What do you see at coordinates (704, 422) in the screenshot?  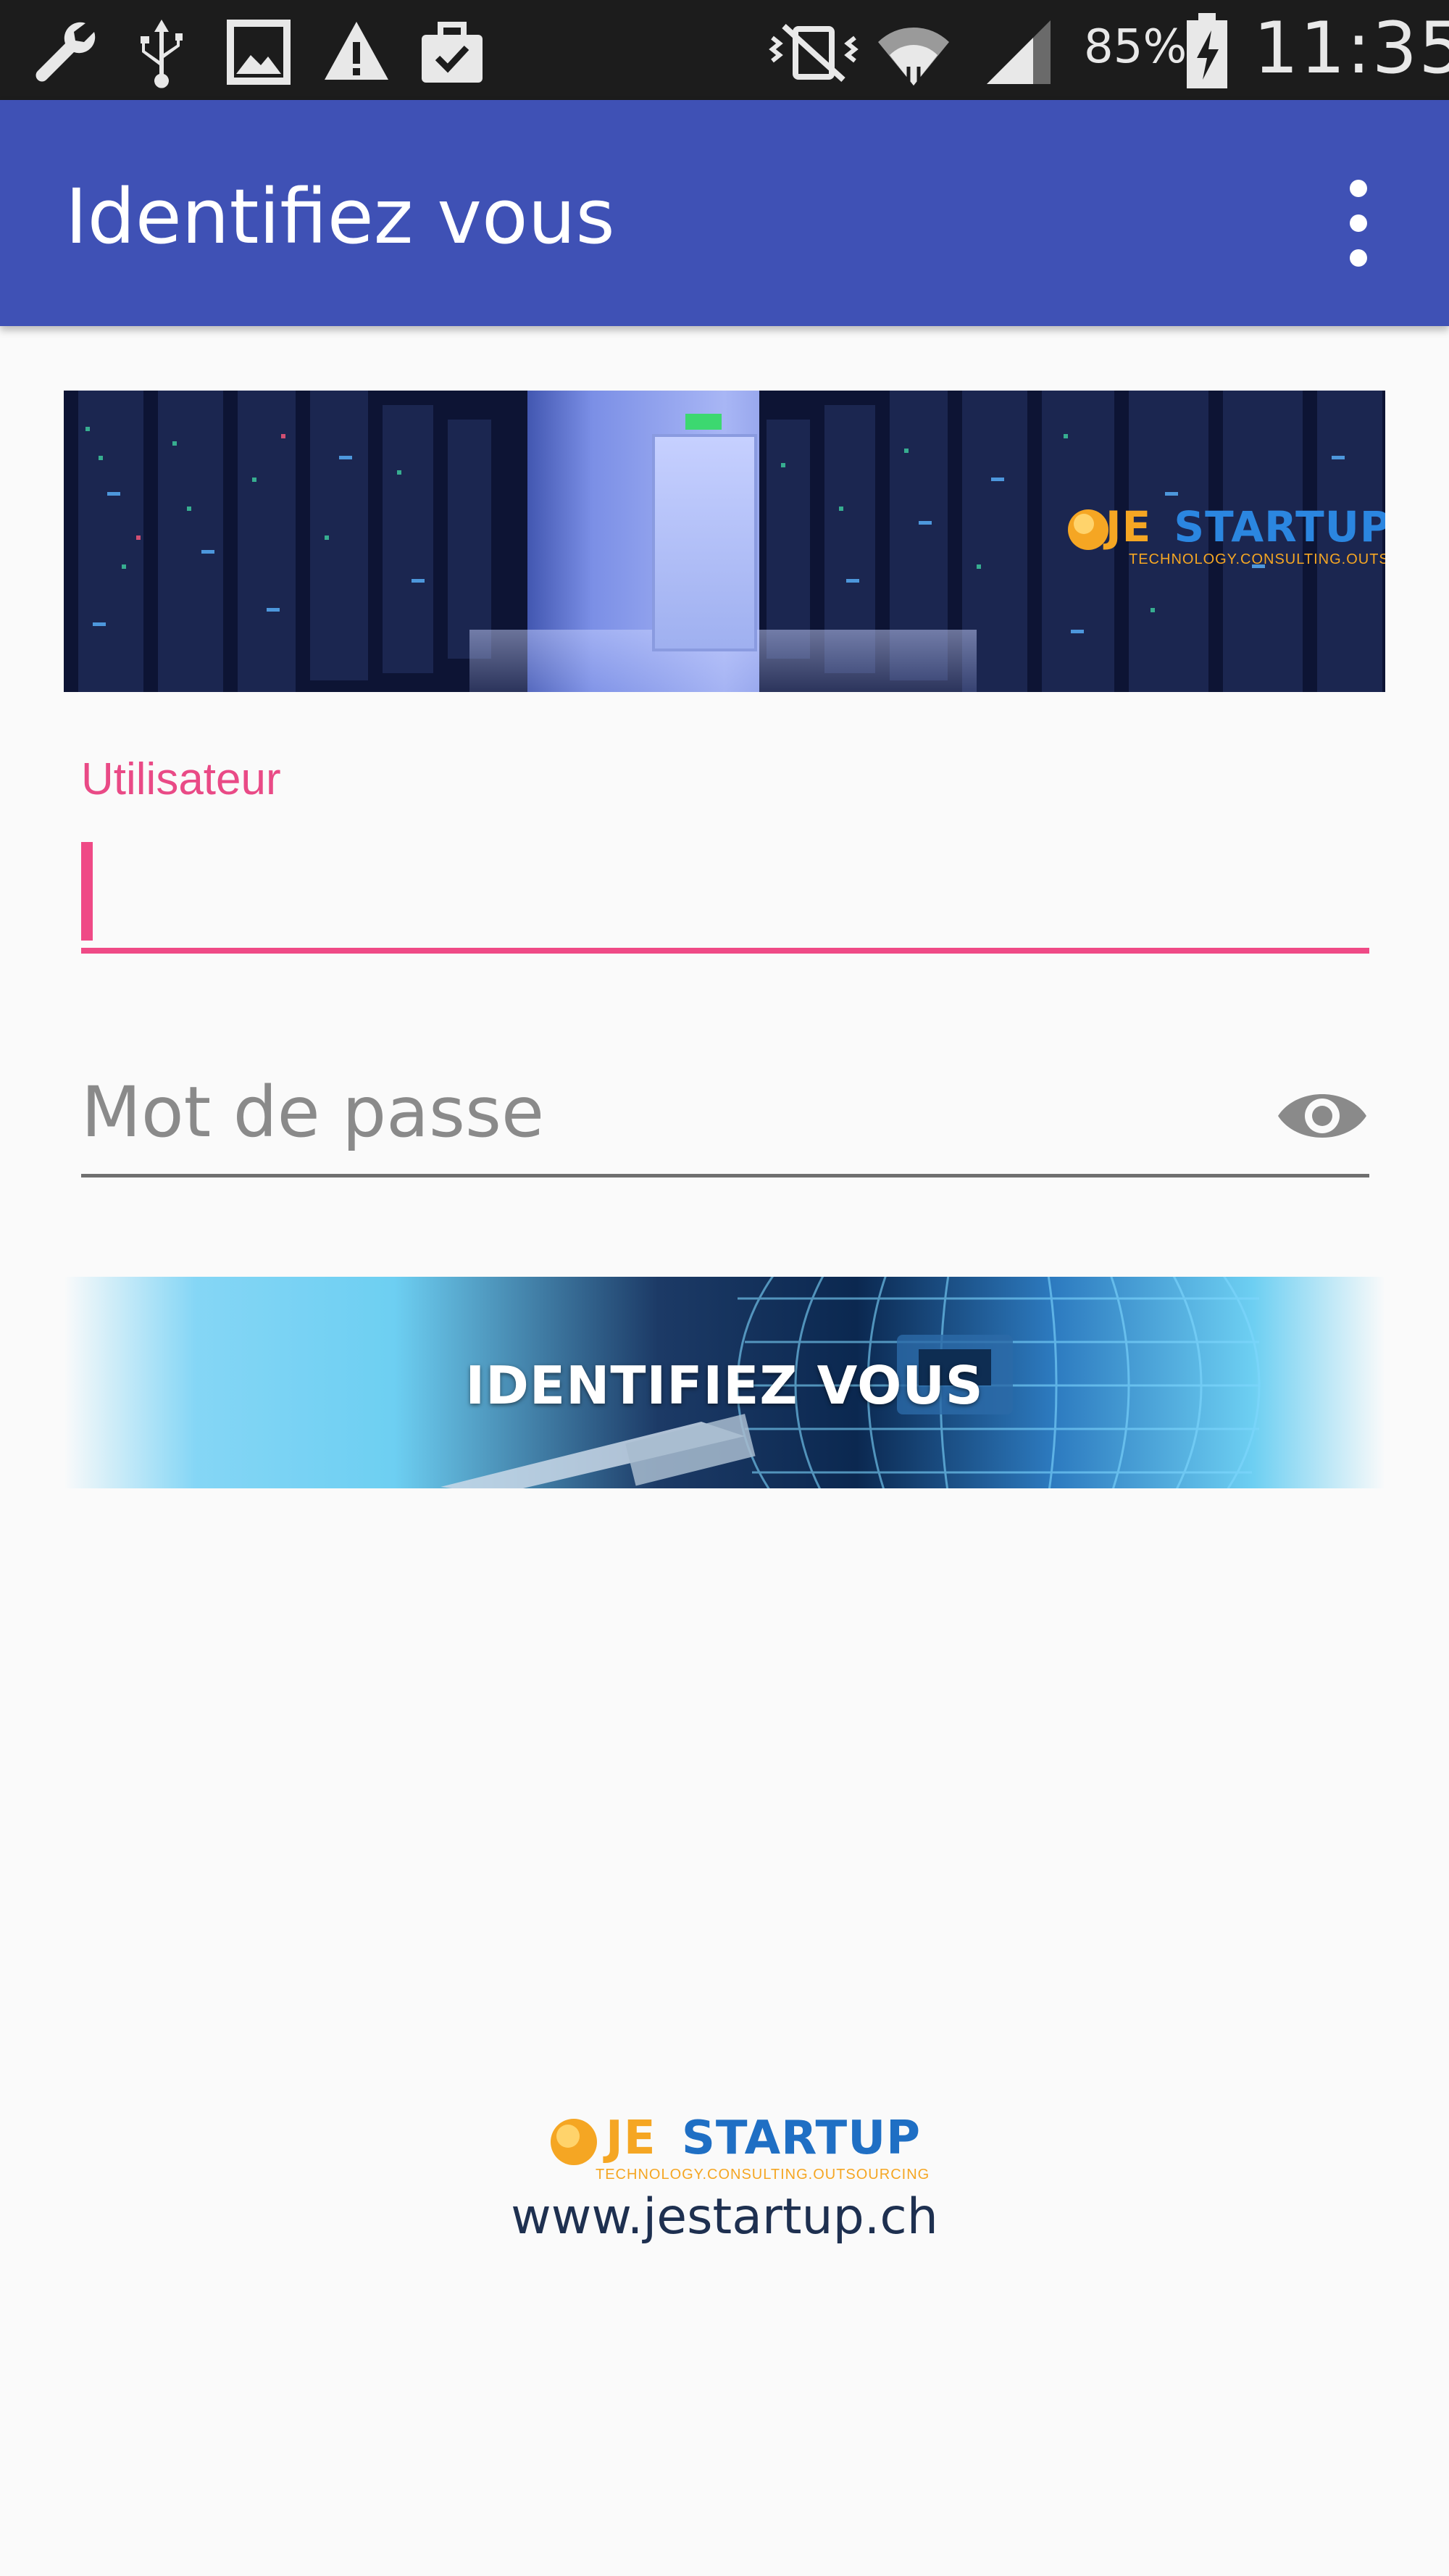 I see `exit-sign` at bounding box center [704, 422].